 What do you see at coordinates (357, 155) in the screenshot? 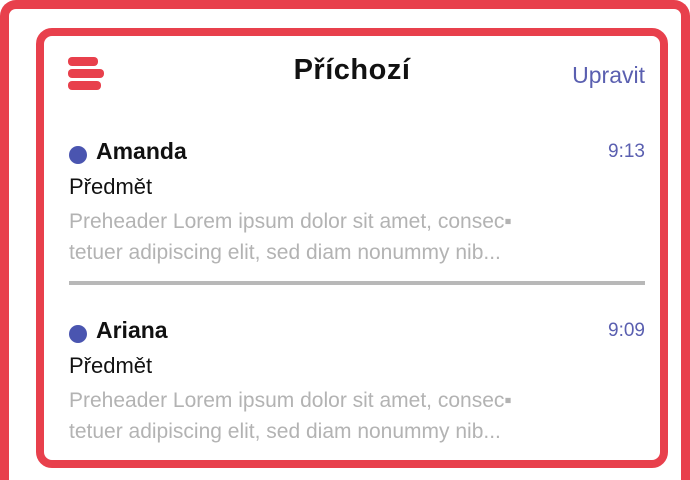
I see `message-header: Amanda 9:13` at bounding box center [357, 155].